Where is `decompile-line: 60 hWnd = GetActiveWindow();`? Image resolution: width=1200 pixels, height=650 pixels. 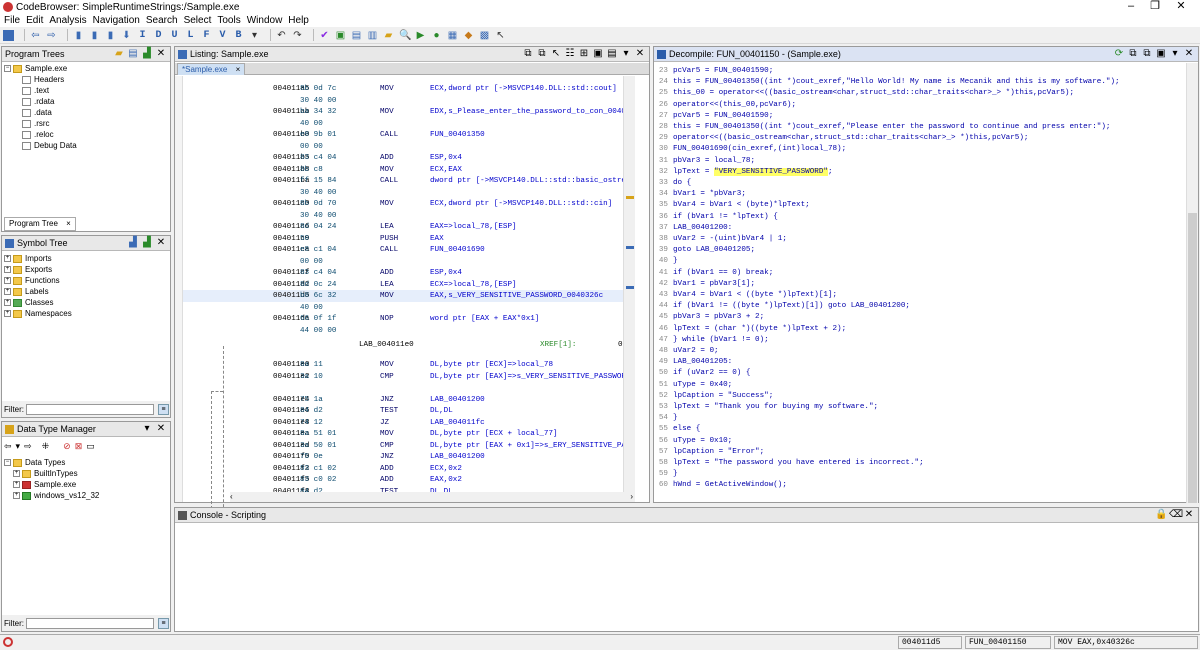
decompile-line: 60 hWnd = GetActiveWindow(); is located at coordinates (919, 485).